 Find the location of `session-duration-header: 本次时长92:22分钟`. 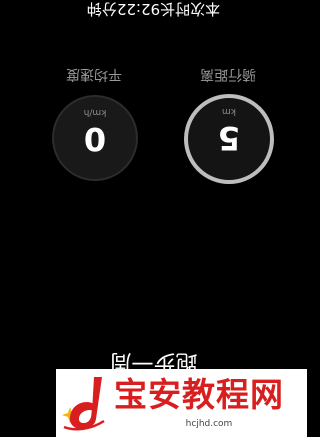

session-duration-header: 本次时长92:22分钟 is located at coordinates (153, 9).